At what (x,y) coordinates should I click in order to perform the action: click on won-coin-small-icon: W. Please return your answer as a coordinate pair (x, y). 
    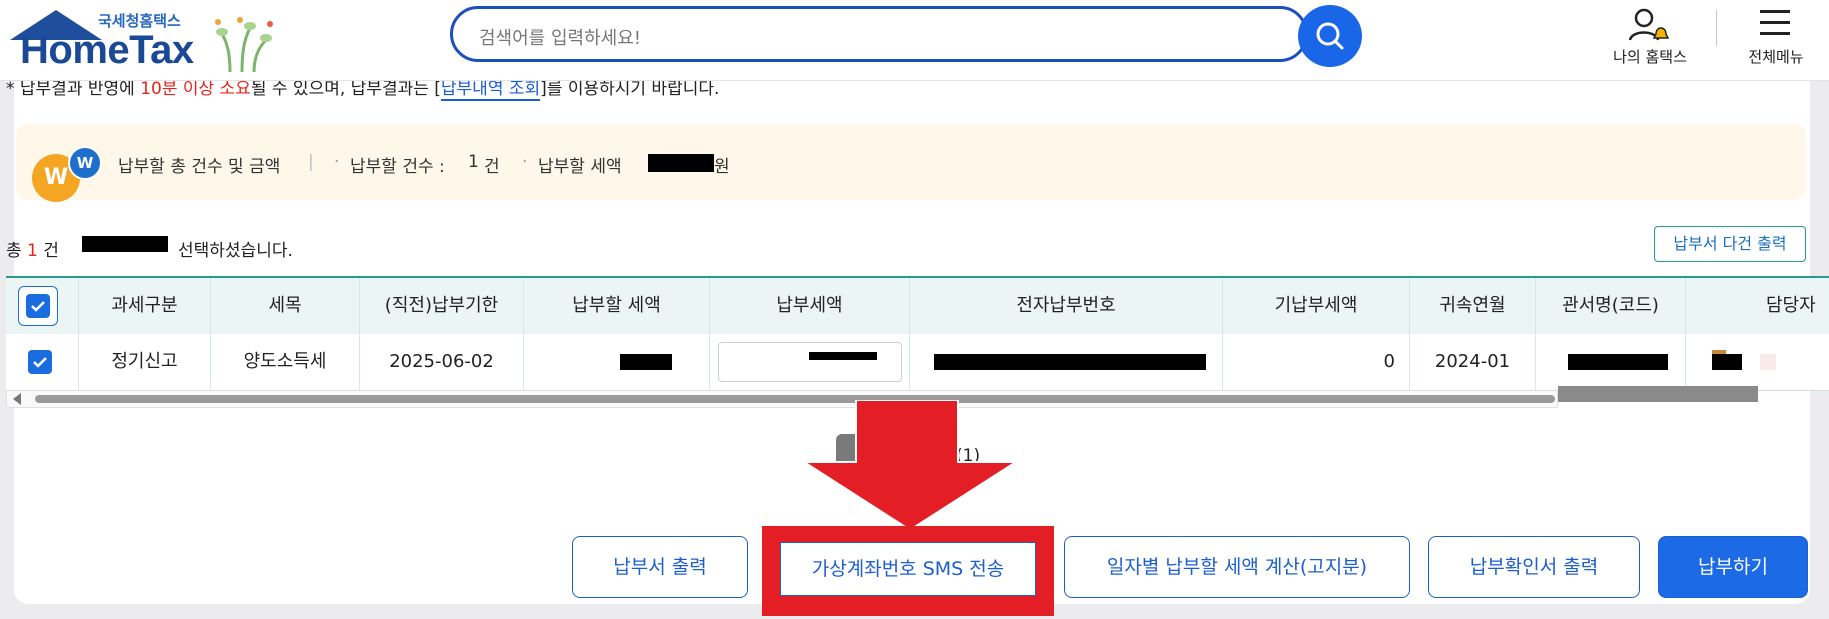
    Looking at the image, I should click on (85, 163).